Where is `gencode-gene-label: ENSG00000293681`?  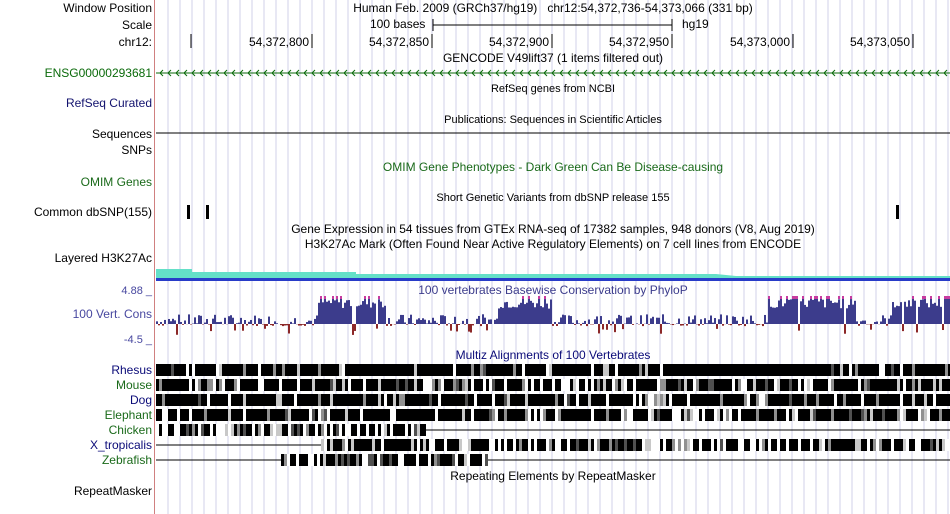
gencode-gene-label: ENSG00000293681 is located at coordinates (98, 73).